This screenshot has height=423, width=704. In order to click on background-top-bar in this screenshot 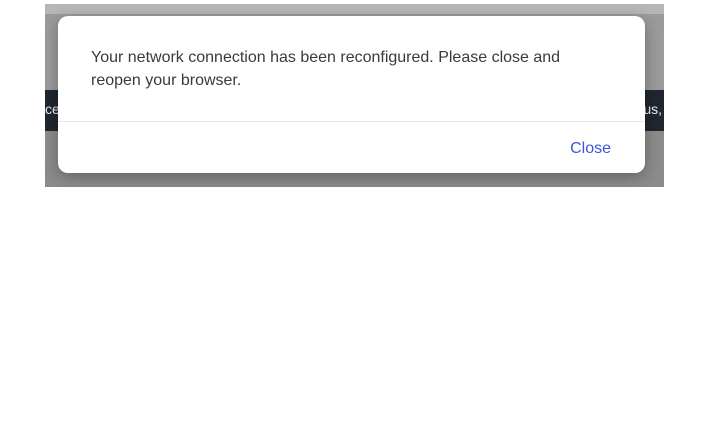, I will do `click(354, 9)`.